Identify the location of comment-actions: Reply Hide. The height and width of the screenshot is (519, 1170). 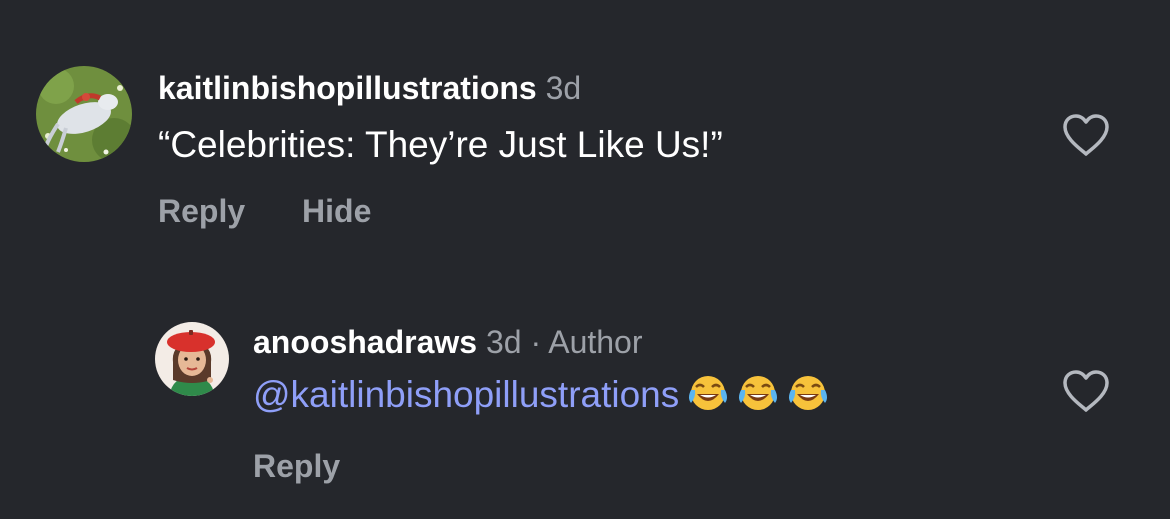
(288, 211).